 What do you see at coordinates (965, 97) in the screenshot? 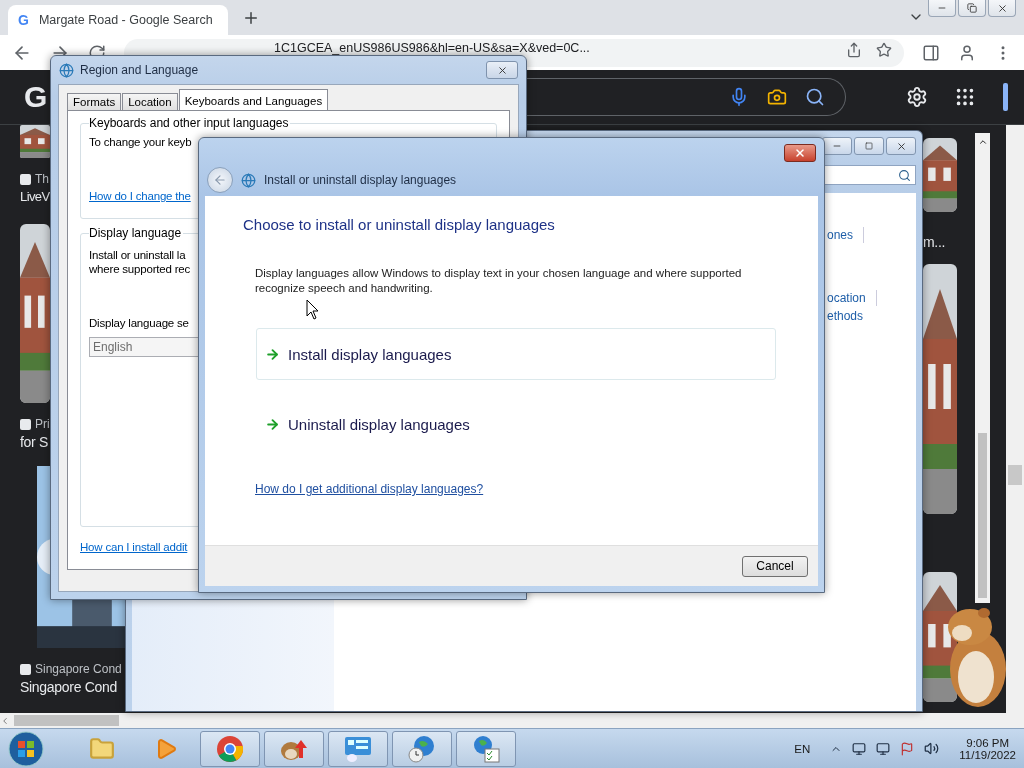
I see `apps-icon` at bounding box center [965, 97].